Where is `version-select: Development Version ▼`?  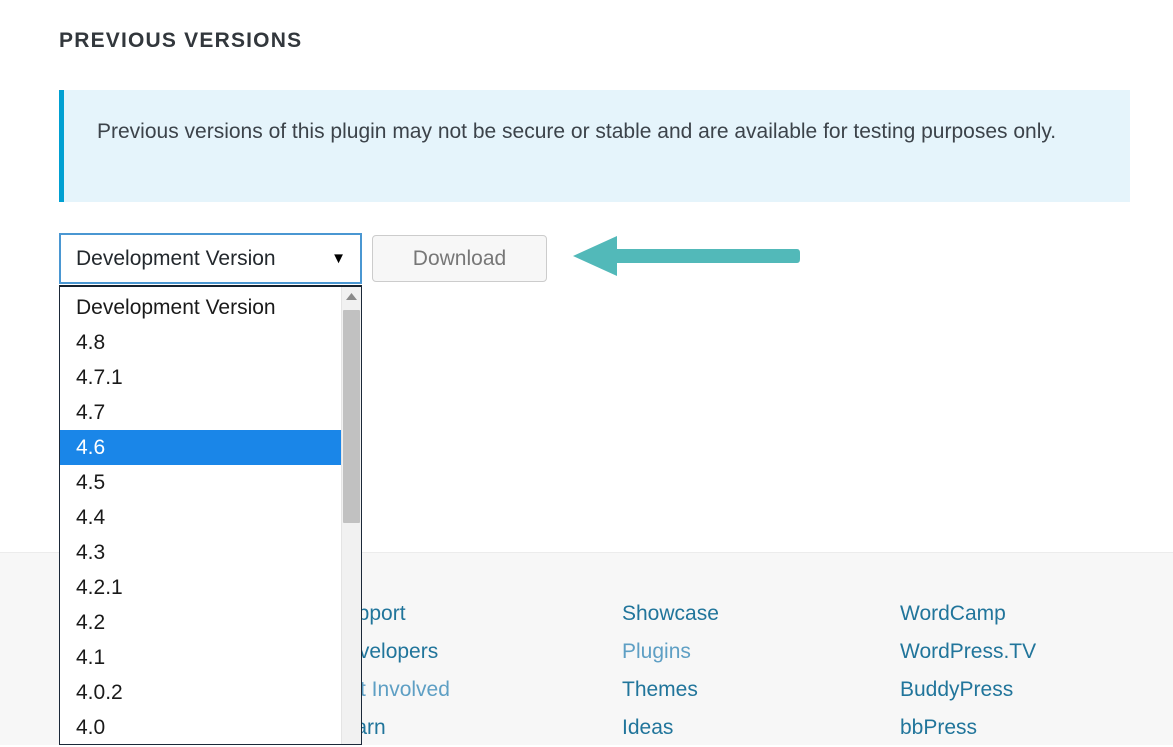 version-select: Development Version ▼ is located at coordinates (210, 258).